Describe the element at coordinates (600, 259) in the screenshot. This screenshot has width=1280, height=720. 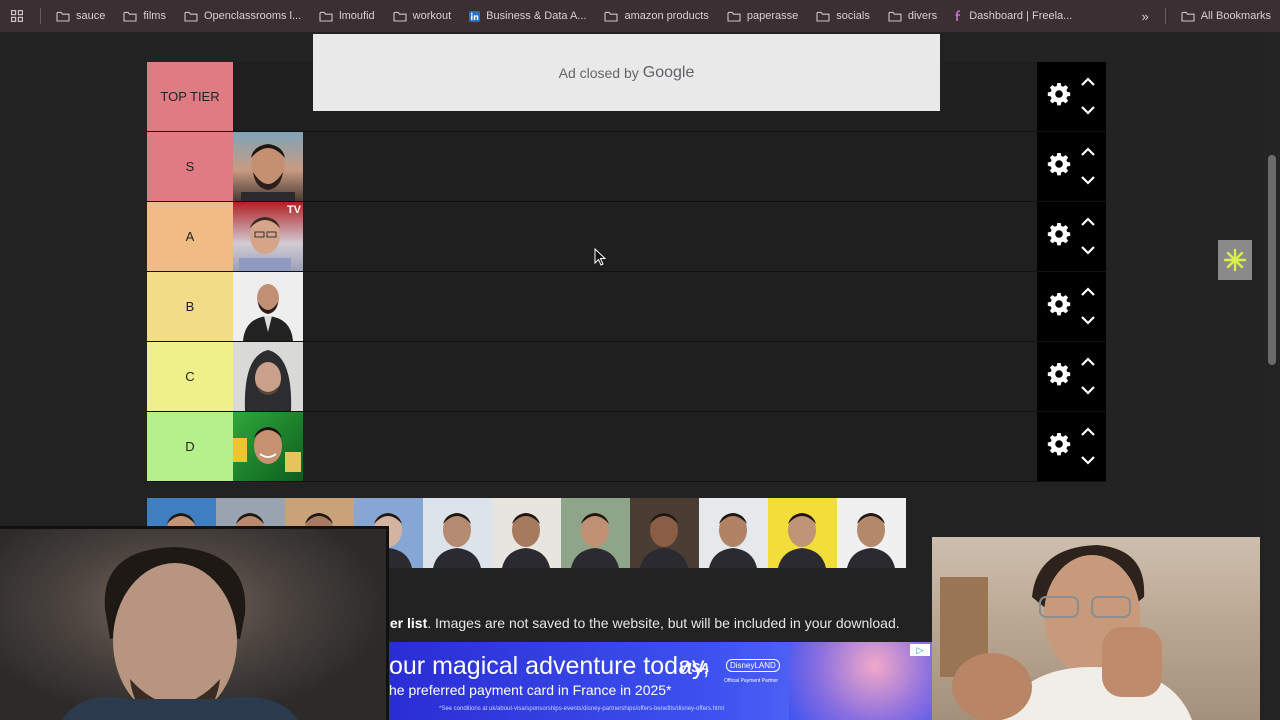
I see `mouse-cursor-icon` at that location.